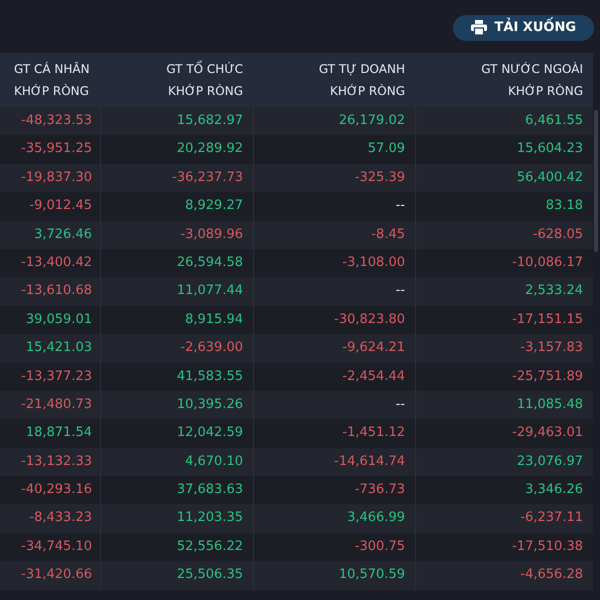 Image resolution: width=600 pixels, height=600 pixels. Describe the element at coordinates (362, 80) in the screenshot. I see `column-header: GT TỰ DOANH KHỚP RÒNG` at that location.